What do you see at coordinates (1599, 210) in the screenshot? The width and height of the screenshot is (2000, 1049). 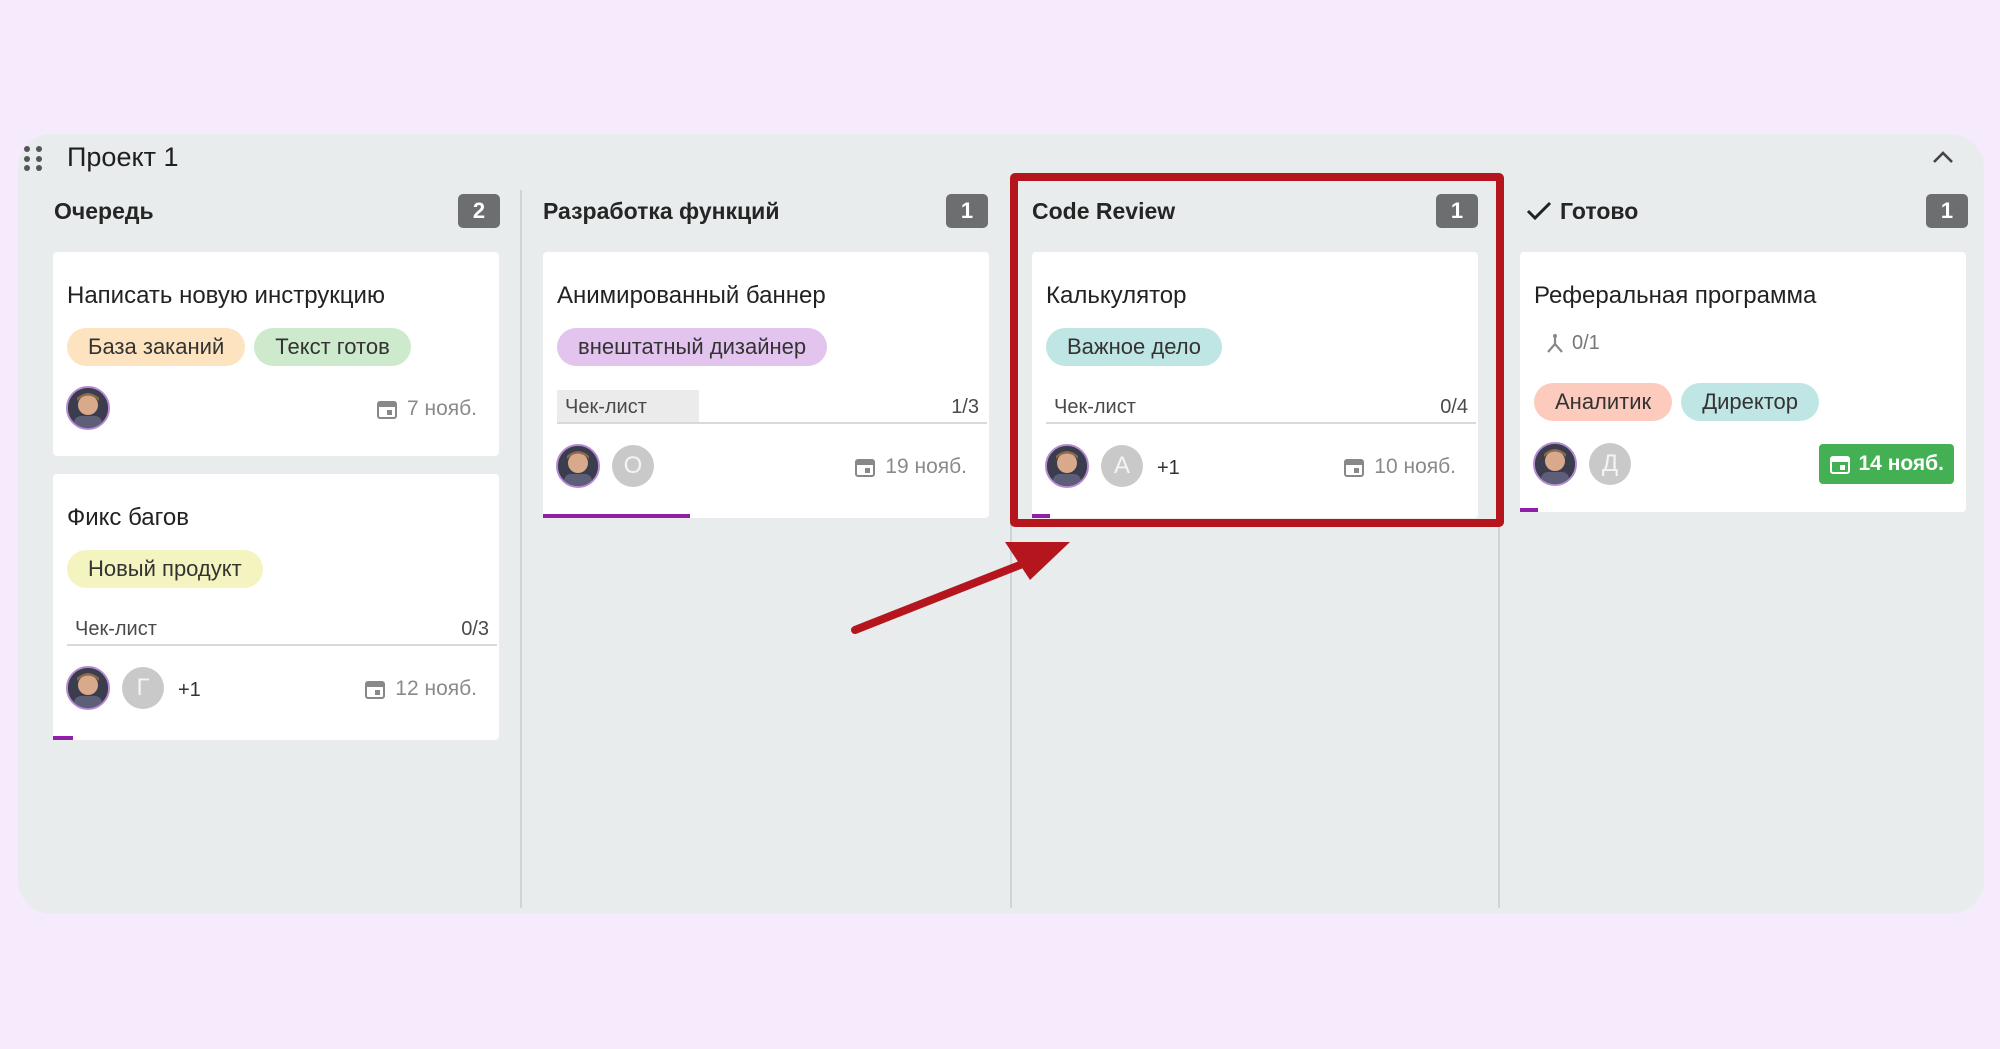 I see `column-title-done: Готово` at bounding box center [1599, 210].